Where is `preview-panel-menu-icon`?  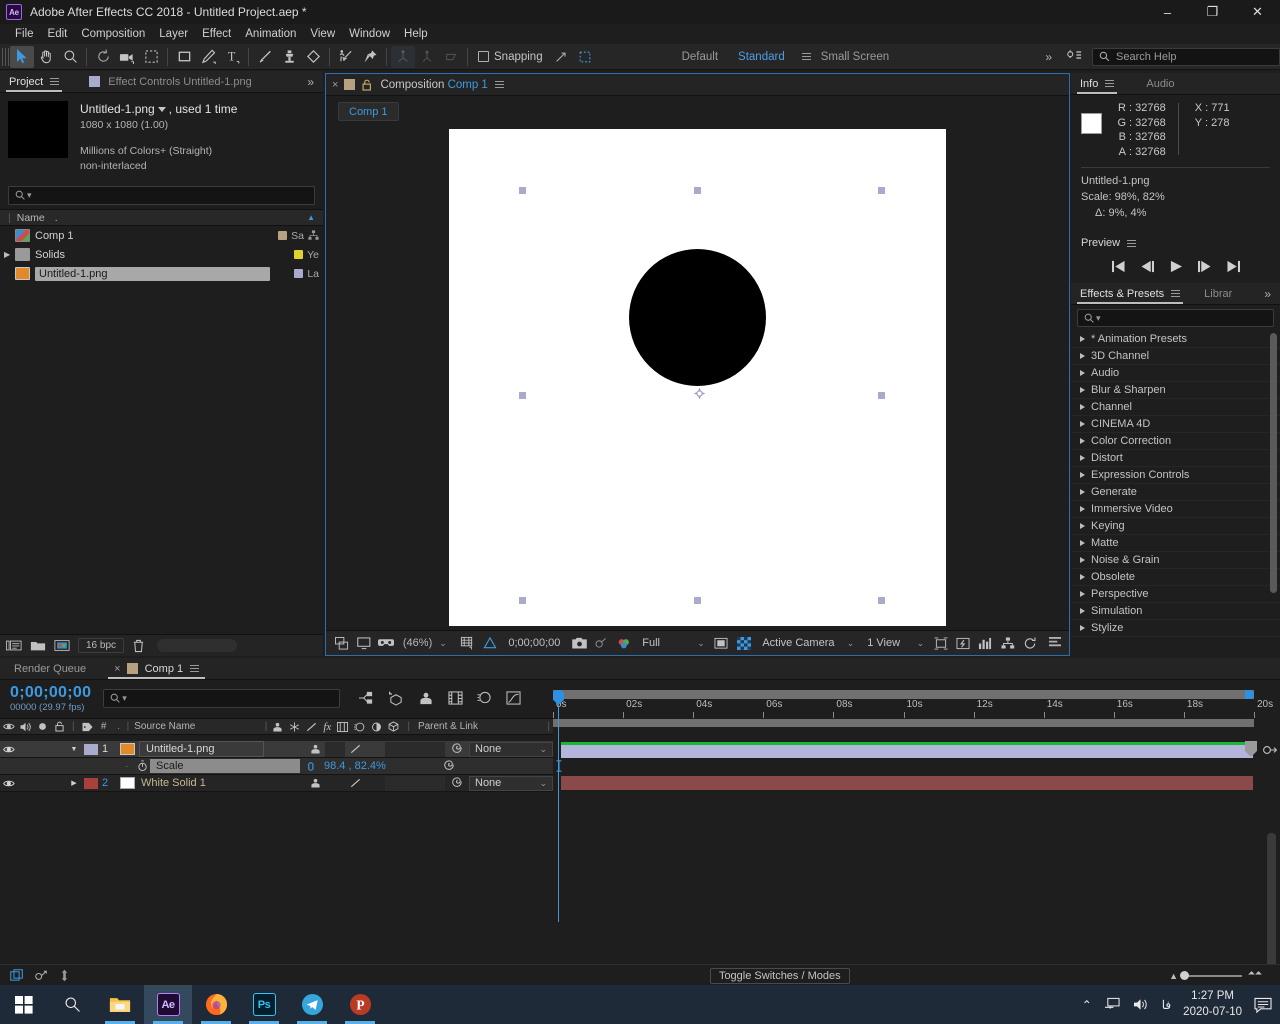
preview-panel-menu-icon is located at coordinates (1132, 243).